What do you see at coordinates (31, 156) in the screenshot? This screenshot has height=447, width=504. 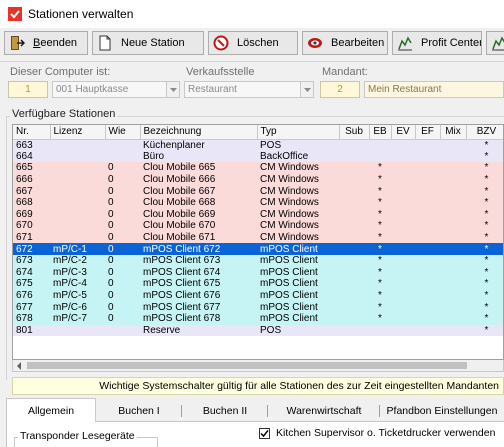 I see `cell-nr: 664` at bounding box center [31, 156].